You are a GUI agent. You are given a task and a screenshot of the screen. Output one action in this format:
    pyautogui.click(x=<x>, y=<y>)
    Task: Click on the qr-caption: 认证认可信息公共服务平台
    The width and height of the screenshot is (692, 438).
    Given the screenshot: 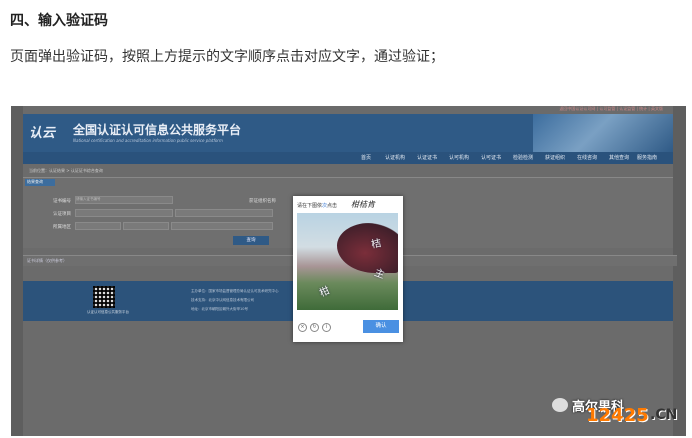 What is the action you would take?
    pyautogui.click(x=108, y=312)
    